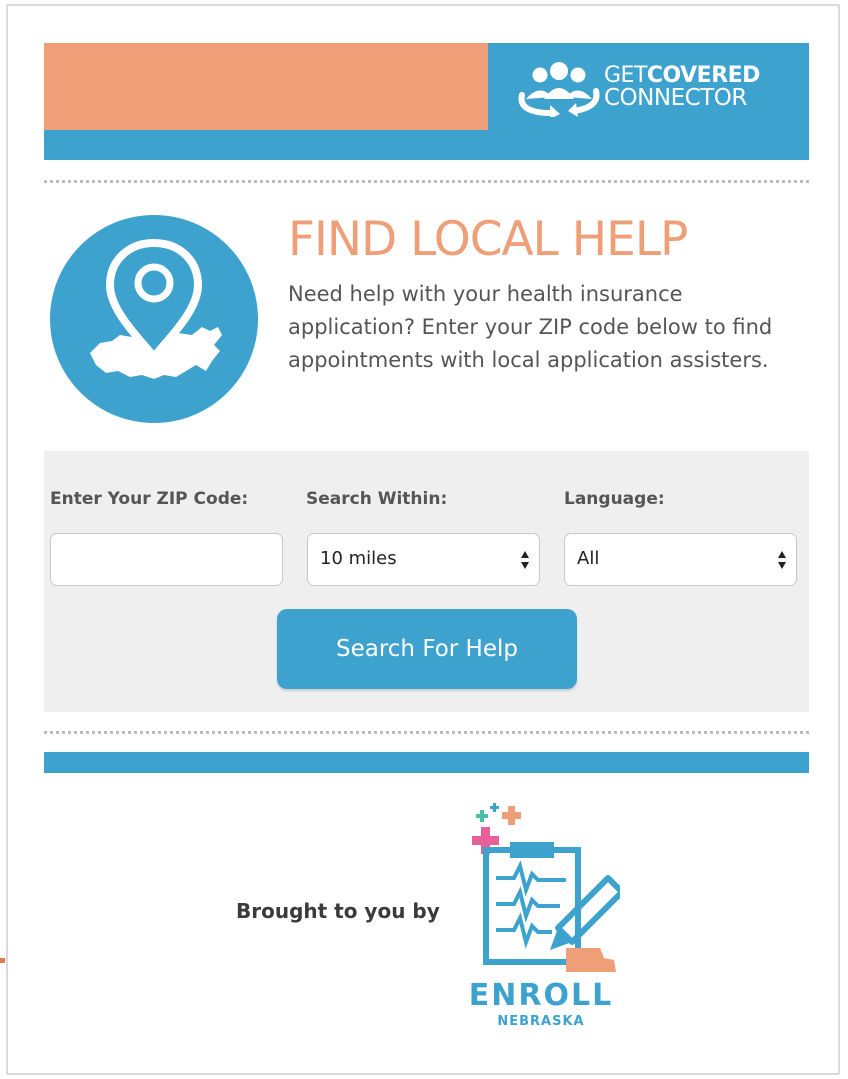 This screenshot has width=848, height=1079. I want to click on nebraska-wordmark: NEBRASKA, so click(541, 1021).